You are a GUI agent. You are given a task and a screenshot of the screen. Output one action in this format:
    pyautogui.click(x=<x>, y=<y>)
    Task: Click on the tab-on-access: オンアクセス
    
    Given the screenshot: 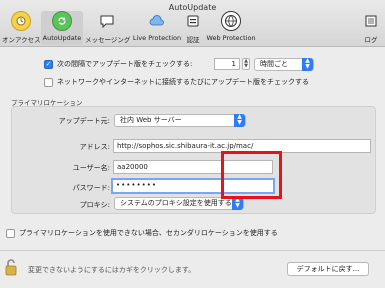 What is the action you would take?
    pyautogui.click(x=21, y=28)
    